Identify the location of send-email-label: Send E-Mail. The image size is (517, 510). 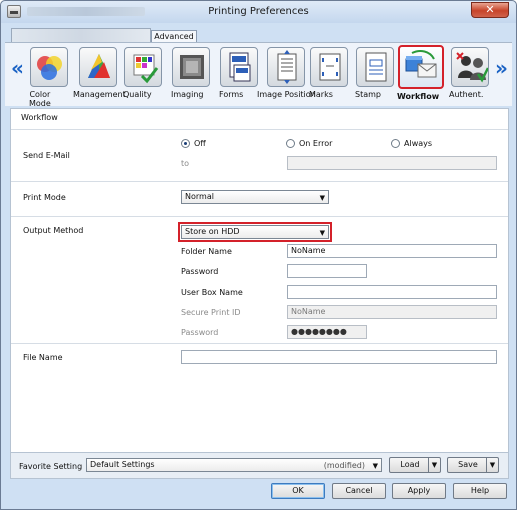
(46, 155).